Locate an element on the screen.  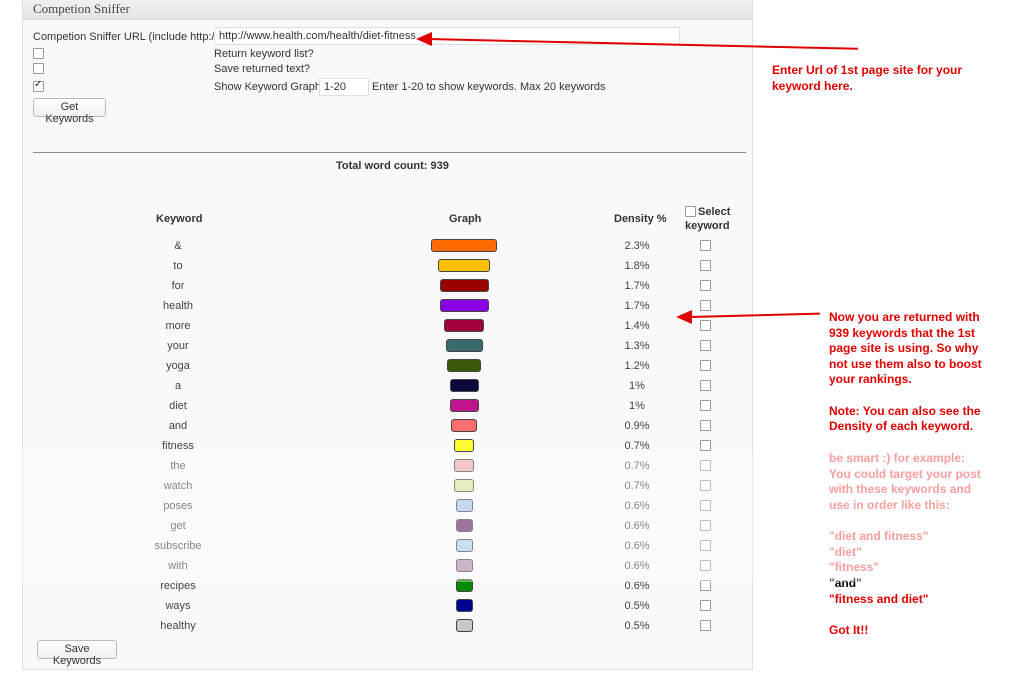
density-cell: 1.2% is located at coordinates (637, 366).